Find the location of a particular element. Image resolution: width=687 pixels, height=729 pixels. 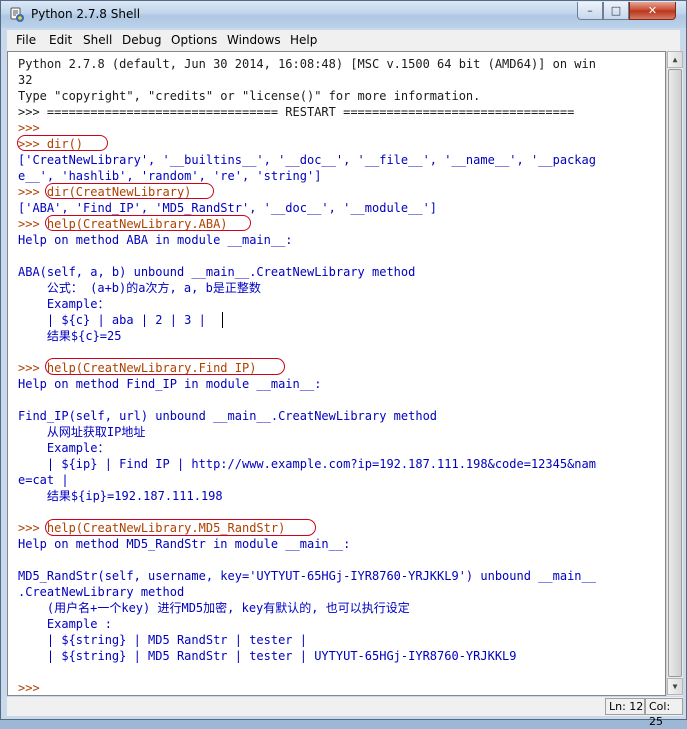

console-line: 从网址获取IP地址 is located at coordinates (82, 432).